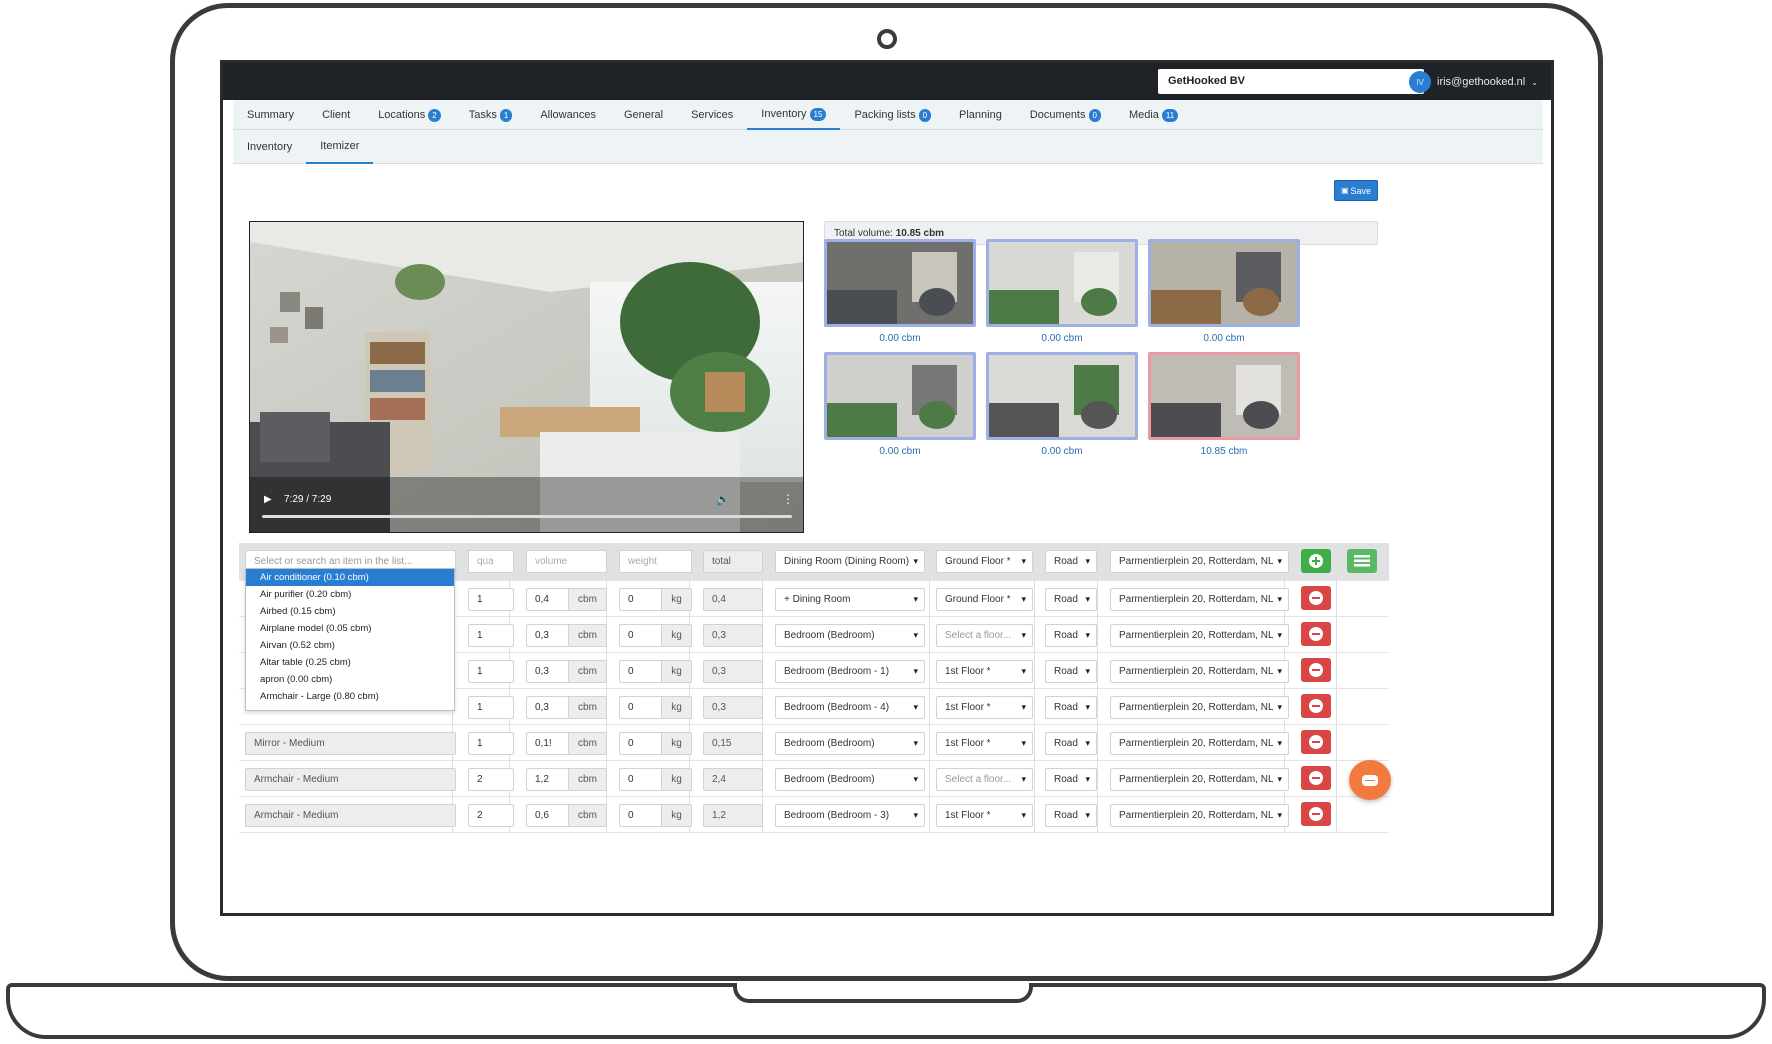  Describe the element at coordinates (850, 707) in the screenshot. I see `room-select: Bedroom (Bedroom - 4)` at that location.